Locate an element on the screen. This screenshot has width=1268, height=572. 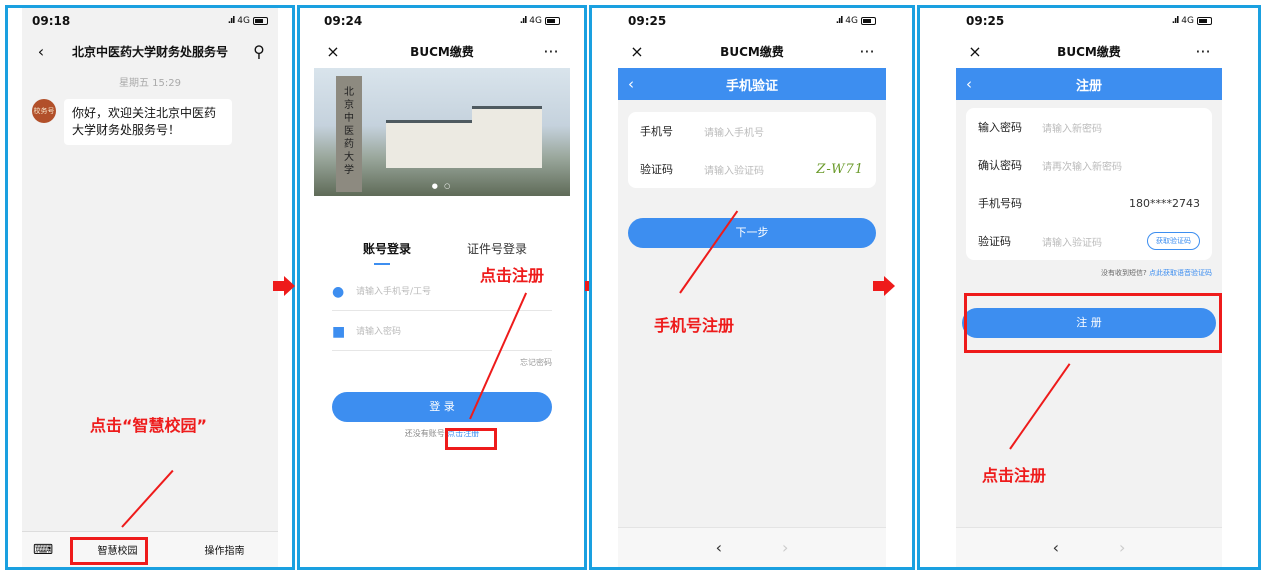
confirm-input: 请再次输入新密码 is located at coordinates (1121, 165).